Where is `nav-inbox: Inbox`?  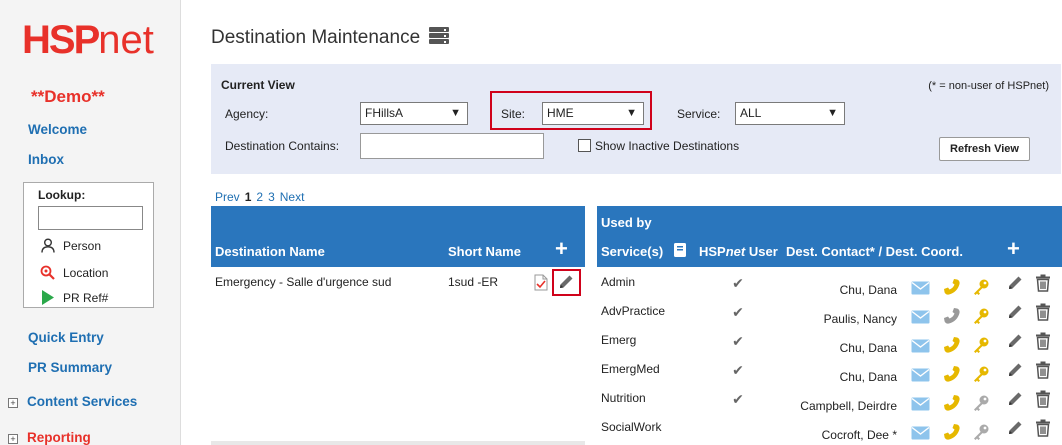 nav-inbox: Inbox is located at coordinates (46, 159).